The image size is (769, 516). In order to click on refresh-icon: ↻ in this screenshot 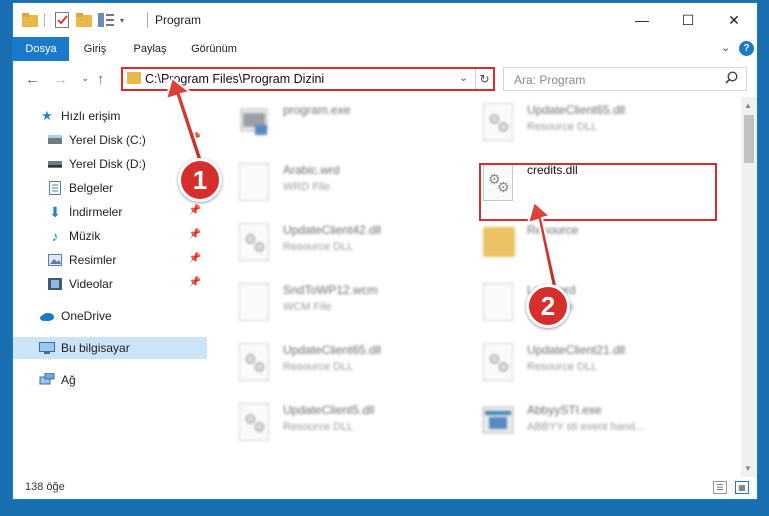, I will do `click(484, 79)`.